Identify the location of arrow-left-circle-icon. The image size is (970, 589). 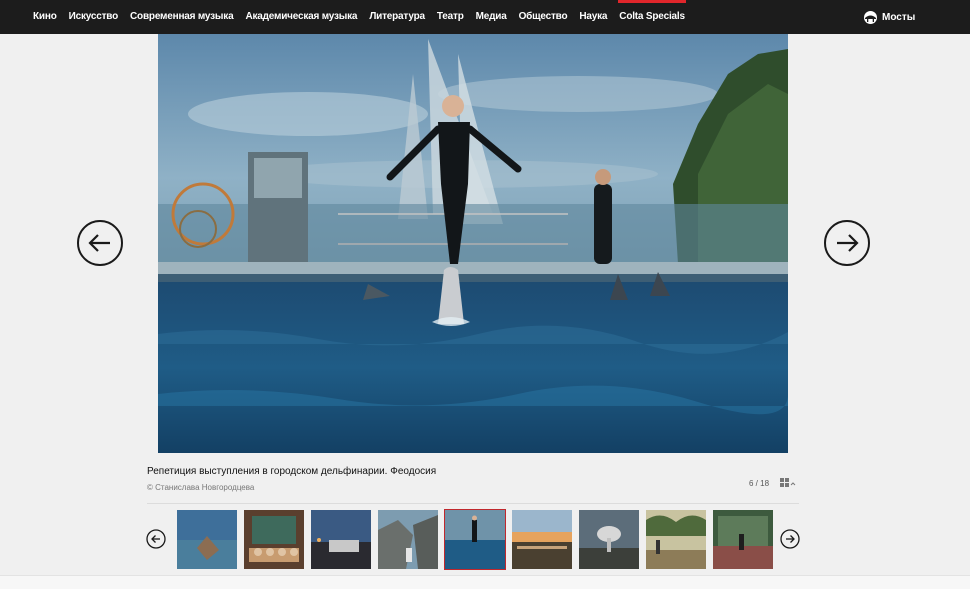
(100, 243).